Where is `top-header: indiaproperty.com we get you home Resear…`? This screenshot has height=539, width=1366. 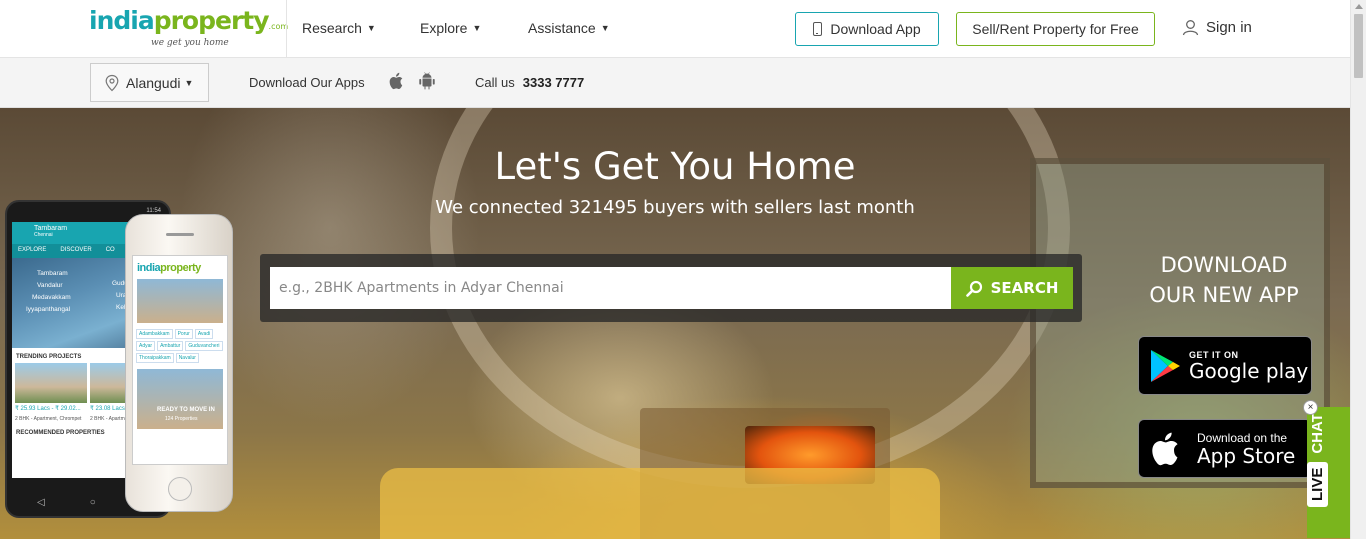
top-header: indiaproperty.com we get you home Resear… is located at coordinates (675, 29).